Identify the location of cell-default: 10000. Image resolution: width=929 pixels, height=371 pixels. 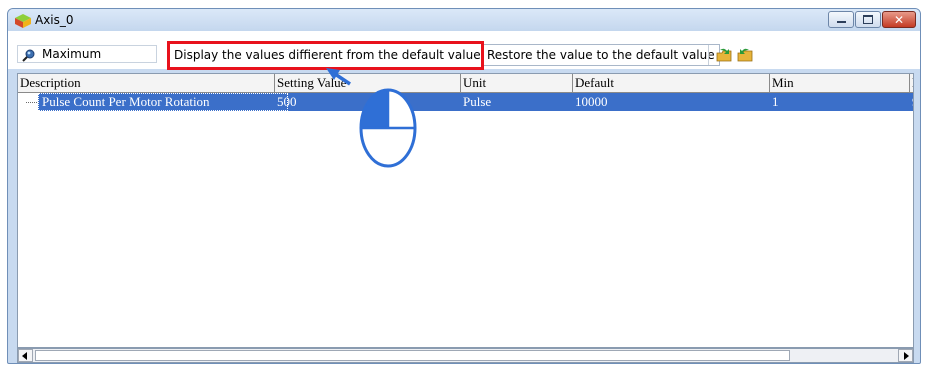
(591, 101).